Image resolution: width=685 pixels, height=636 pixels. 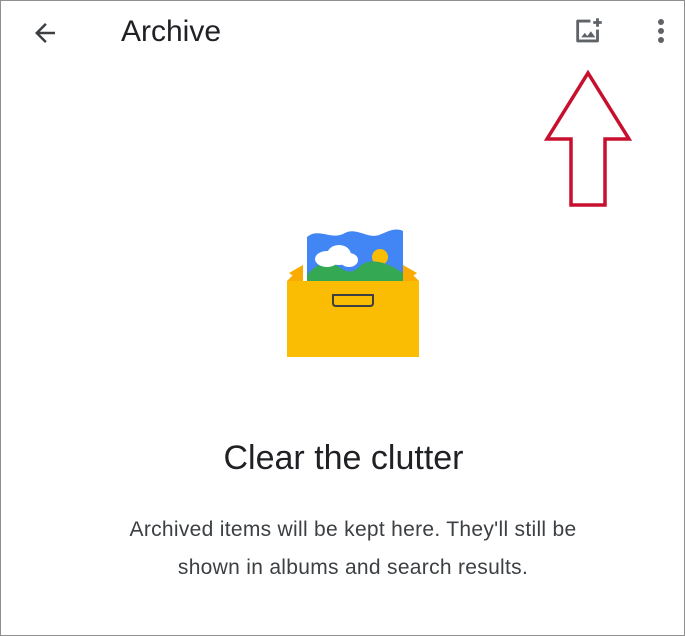 What do you see at coordinates (171, 31) in the screenshot?
I see `page-title: Archive` at bounding box center [171, 31].